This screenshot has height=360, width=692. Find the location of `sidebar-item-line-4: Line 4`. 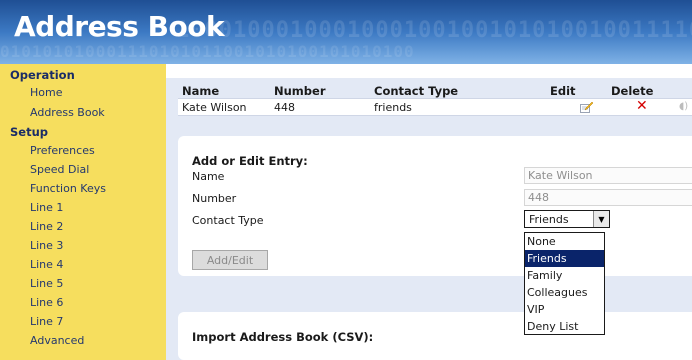

sidebar-item-line-4: Line 4 is located at coordinates (46, 264).